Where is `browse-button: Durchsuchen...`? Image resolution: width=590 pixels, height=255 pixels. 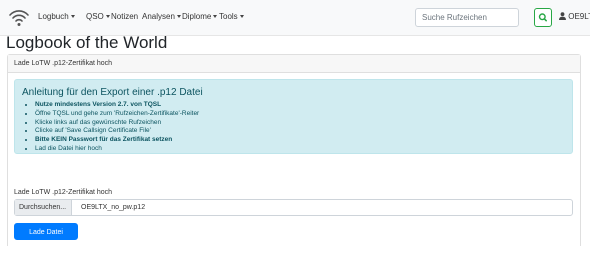 browse-button: Durchsuchen... is located at coordinates (43, 207).